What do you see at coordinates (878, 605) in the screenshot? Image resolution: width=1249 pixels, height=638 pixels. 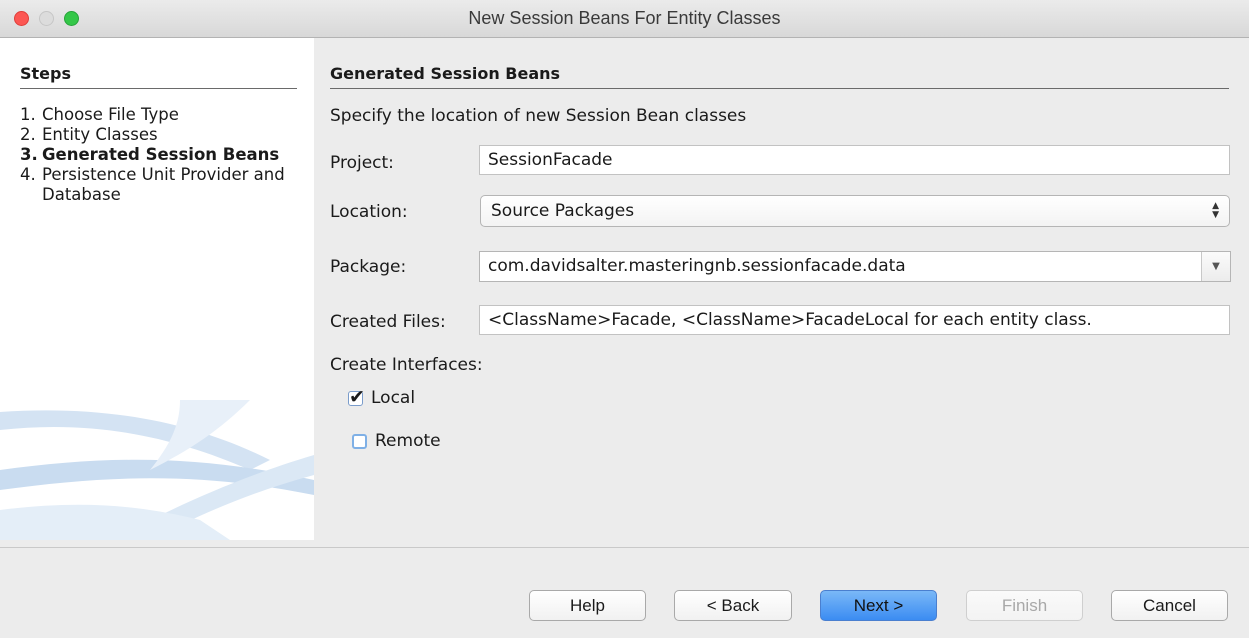 I see `next-button: Next >` at bounding box center [878, 605].